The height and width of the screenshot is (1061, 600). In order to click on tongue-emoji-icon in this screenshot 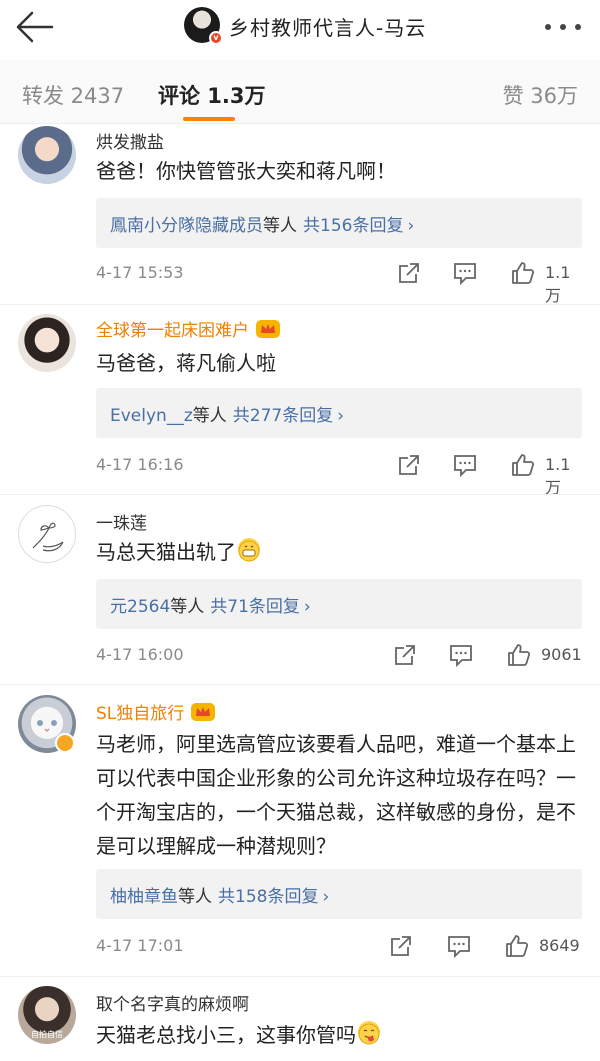, I will do `click(369, 1033)`.